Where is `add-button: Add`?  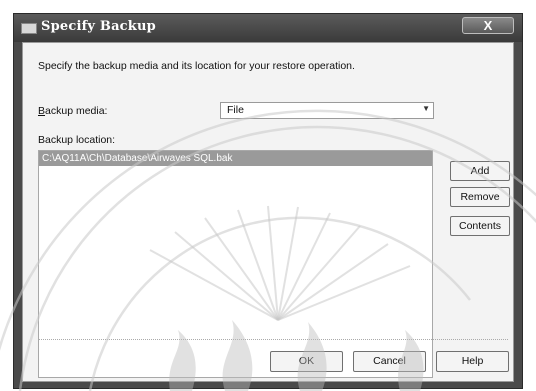 add-button: Add is located at coordinates (480, 171).